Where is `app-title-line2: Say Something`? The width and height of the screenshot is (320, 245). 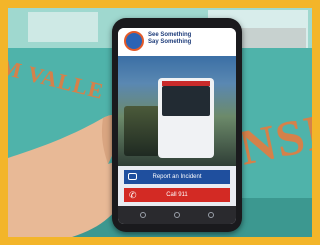 app-title-line2: Say Something is located at coordinates (170, 42).